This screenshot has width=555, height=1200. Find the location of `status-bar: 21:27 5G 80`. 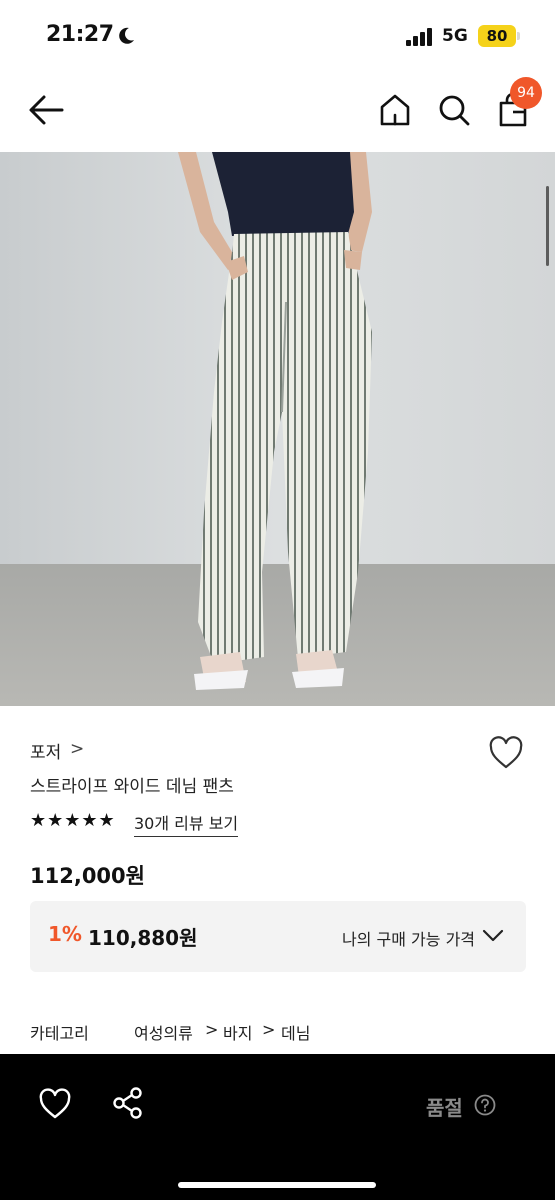

status-bar: 21:27 5G 80 is located at coordinates (277, 36).